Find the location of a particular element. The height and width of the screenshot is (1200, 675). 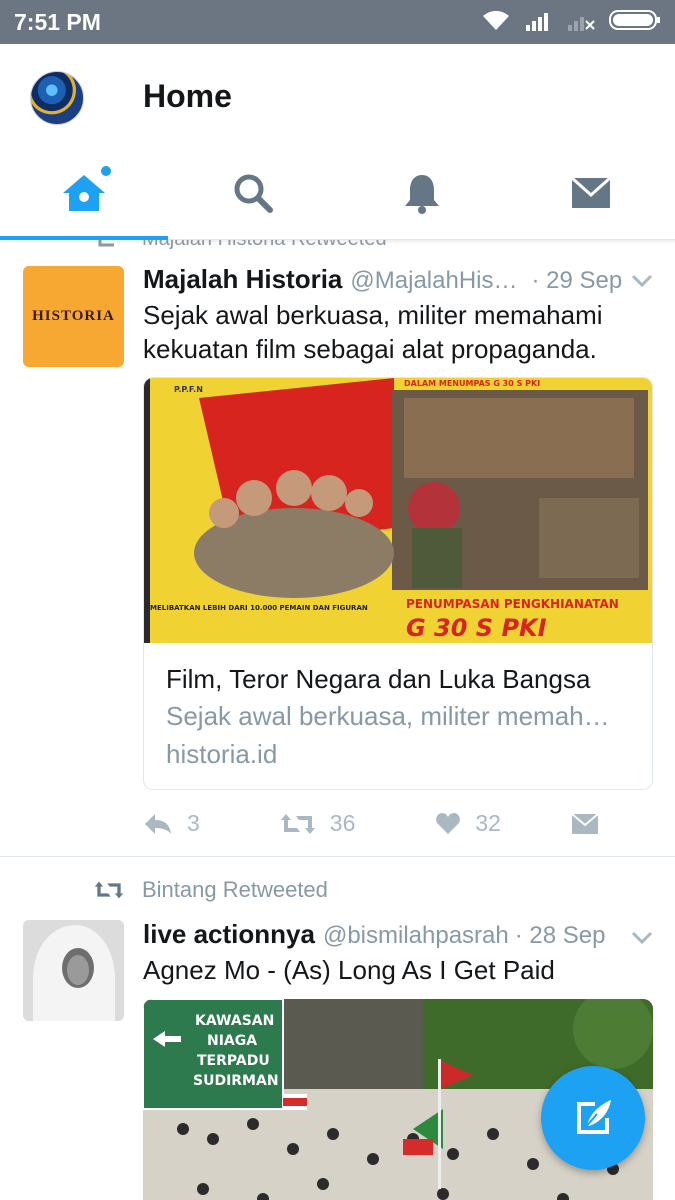

page-title: Home is located at coordinates (187, 96).